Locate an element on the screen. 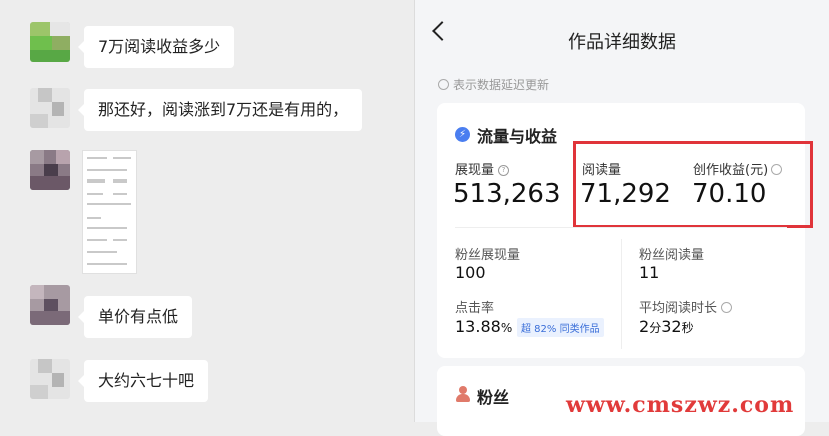 The height and width of the screenshot is (436, 829). fan-impressions-label: 粉丝展现量 is located at coordinates (488, 255).